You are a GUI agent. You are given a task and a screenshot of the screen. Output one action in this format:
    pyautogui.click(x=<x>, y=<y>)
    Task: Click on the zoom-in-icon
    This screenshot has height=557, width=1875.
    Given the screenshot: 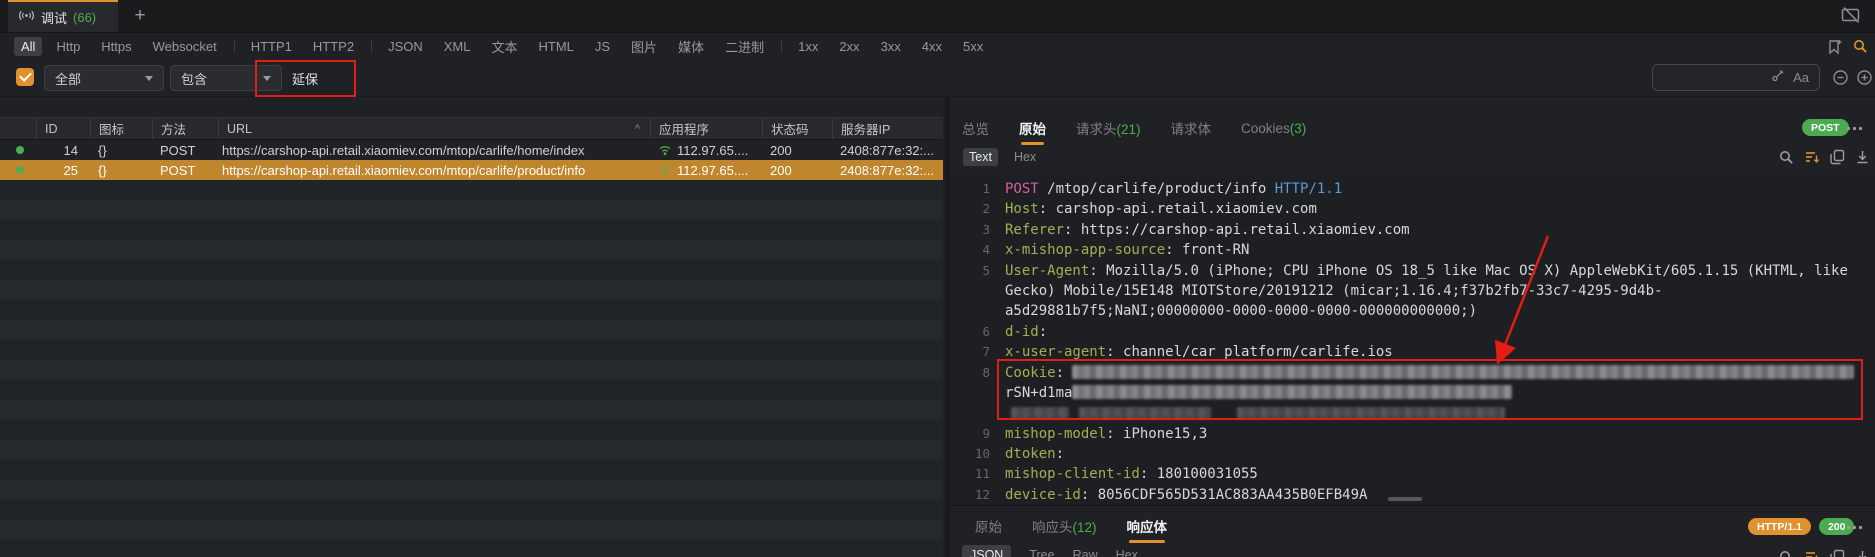 What is the action you would take?
    pyautogui.click(x=1864, y=77)
    